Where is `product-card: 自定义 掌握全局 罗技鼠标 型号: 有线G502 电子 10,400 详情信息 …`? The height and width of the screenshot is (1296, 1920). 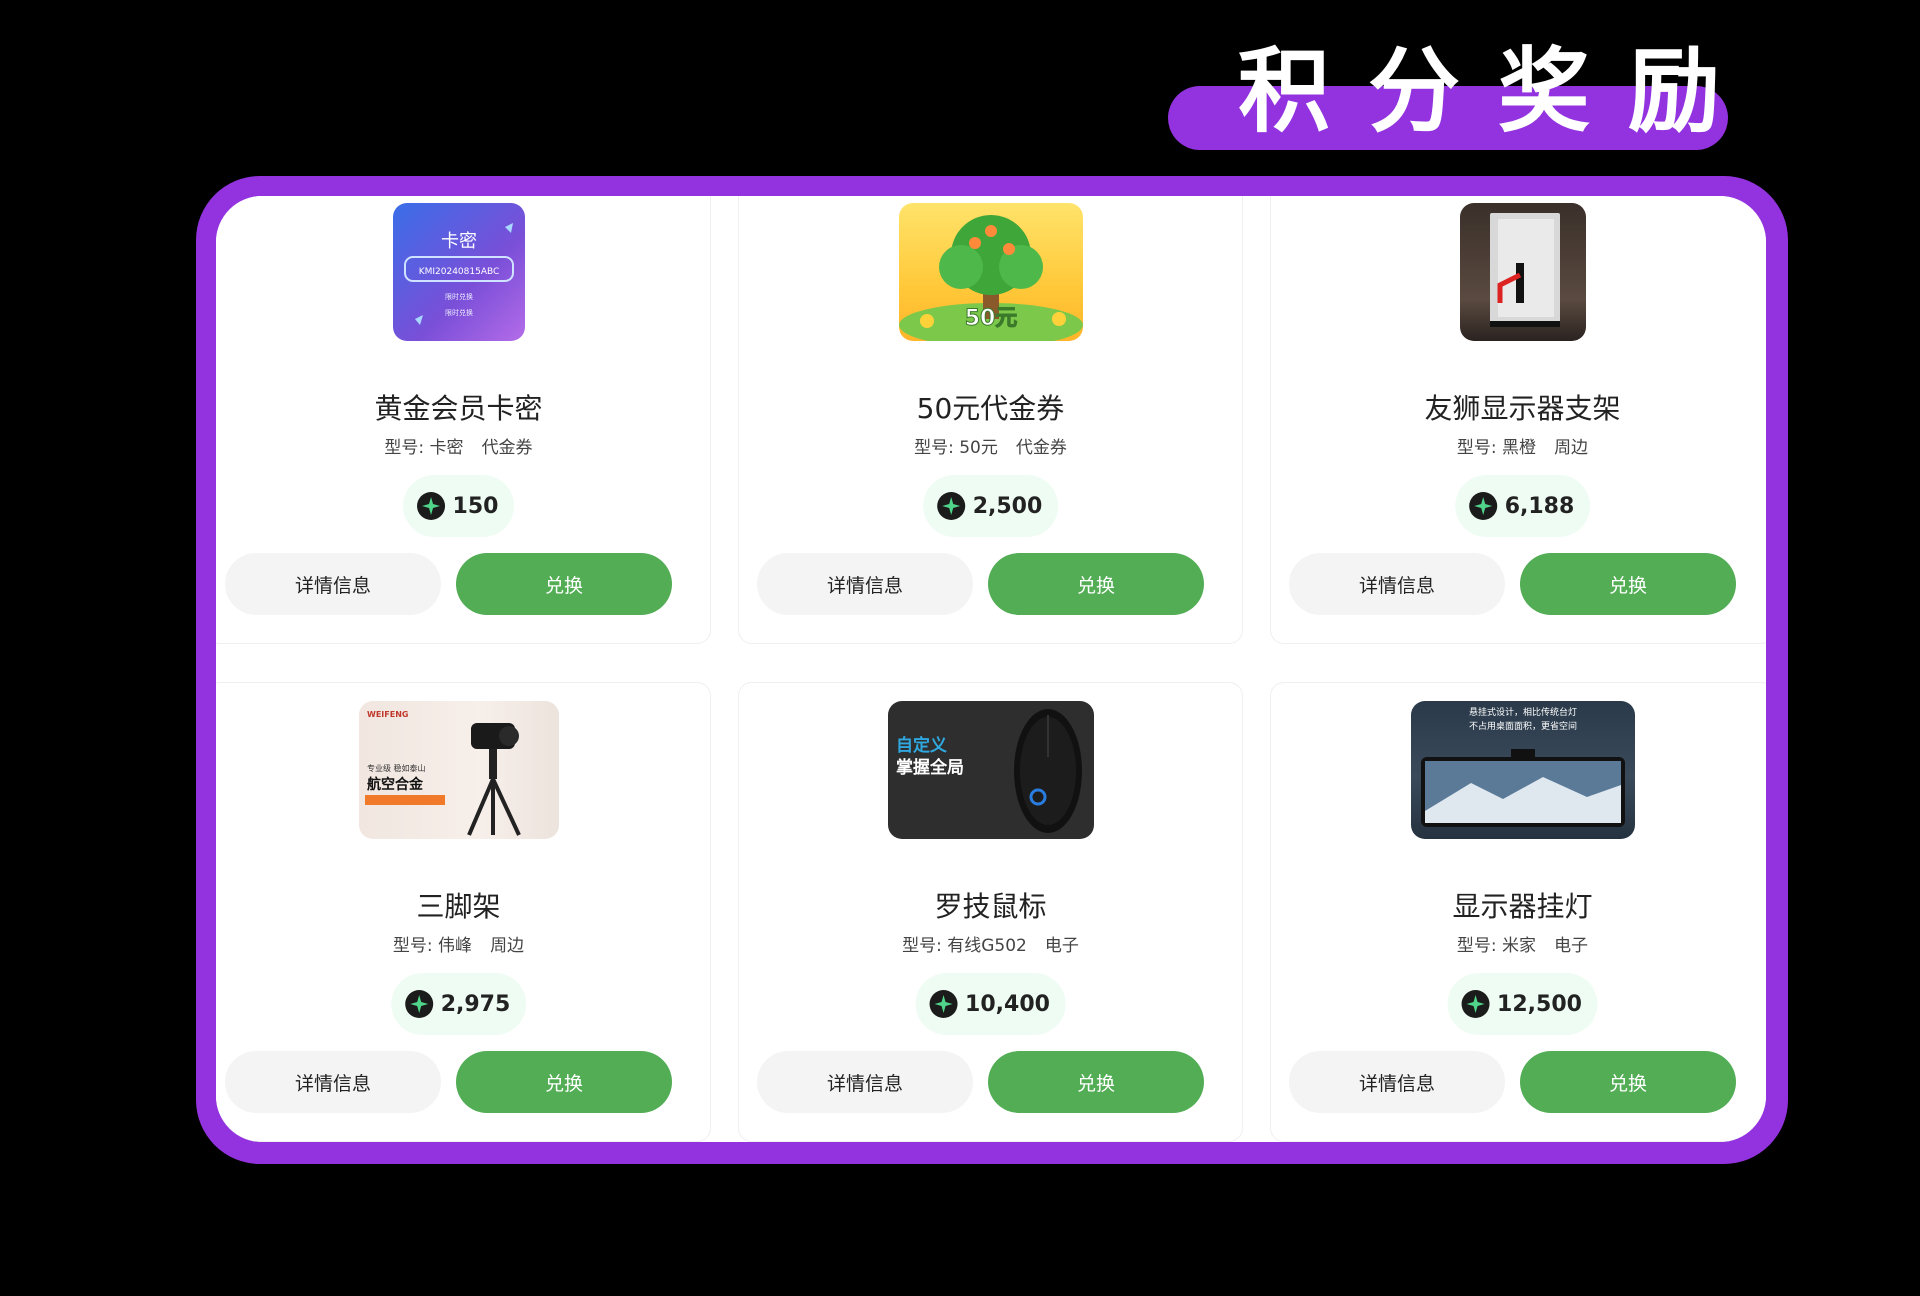
product-card: 自定义 掌握全局 罗技鼠标 型号: 有线G502 电子 10,400 详情信息 … is located at coordinates (990, 912).